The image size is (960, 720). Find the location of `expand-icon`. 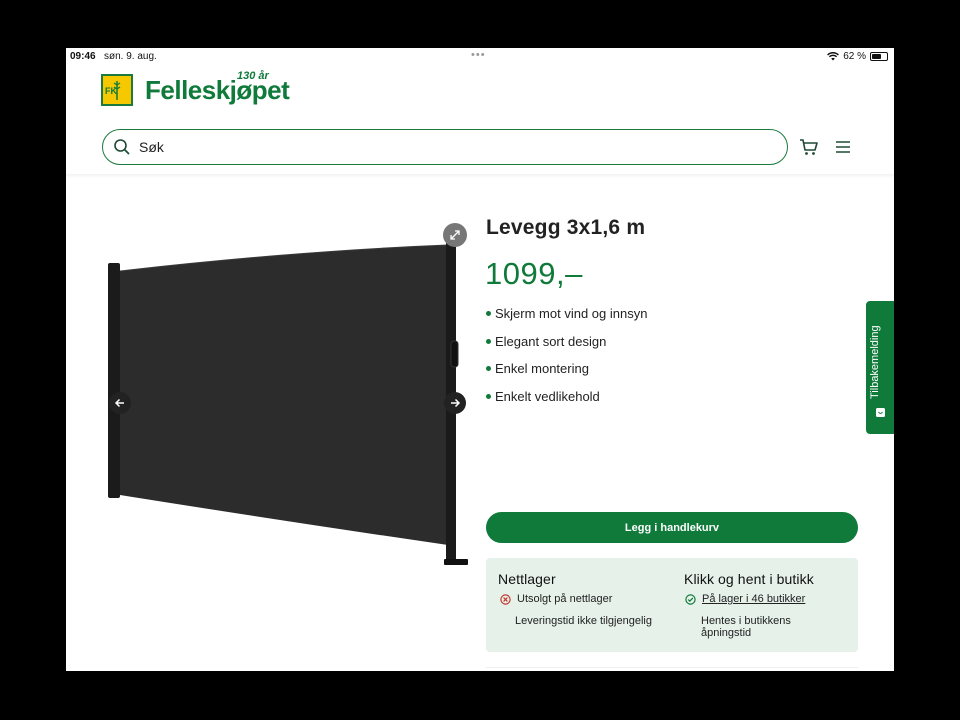

expand-icon is located at coordinates (455, 235).